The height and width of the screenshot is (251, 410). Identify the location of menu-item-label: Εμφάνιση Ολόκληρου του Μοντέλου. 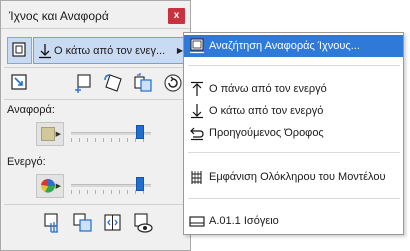
(297, 177).